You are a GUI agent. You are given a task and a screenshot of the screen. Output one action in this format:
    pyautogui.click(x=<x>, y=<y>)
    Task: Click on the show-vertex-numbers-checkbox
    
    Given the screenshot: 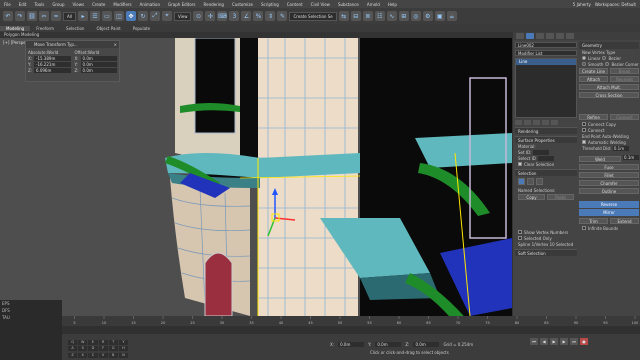 What is the action you would take?
    pyautogui.click(x=520, y=232)
    